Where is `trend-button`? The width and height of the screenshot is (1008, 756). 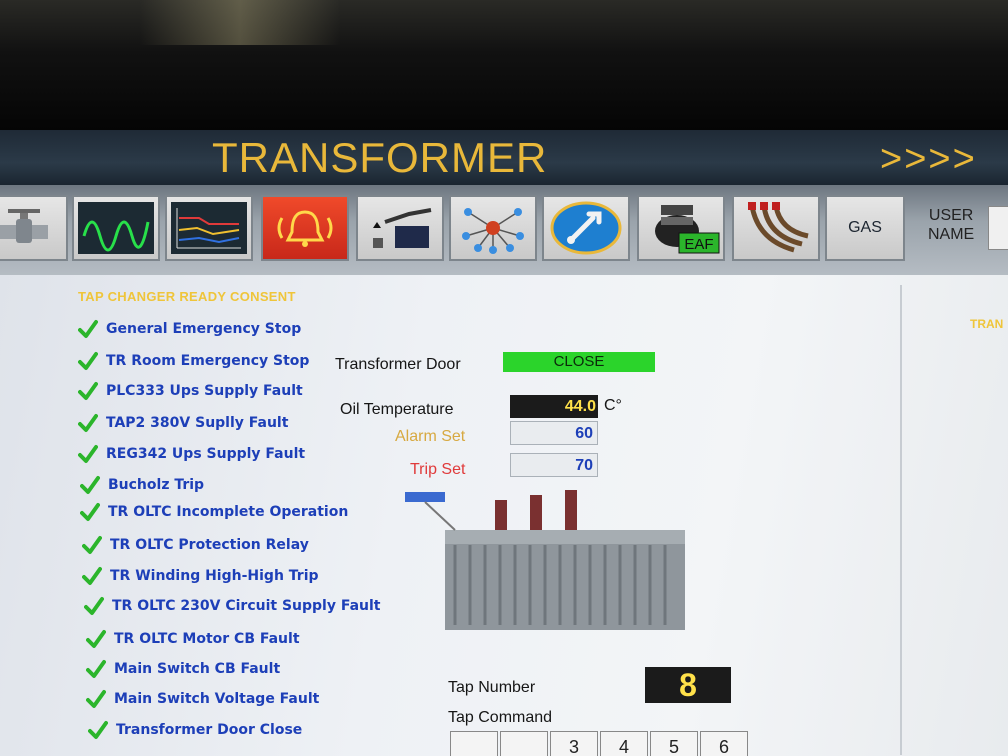 trend-button is located at coordinates (209, 228).